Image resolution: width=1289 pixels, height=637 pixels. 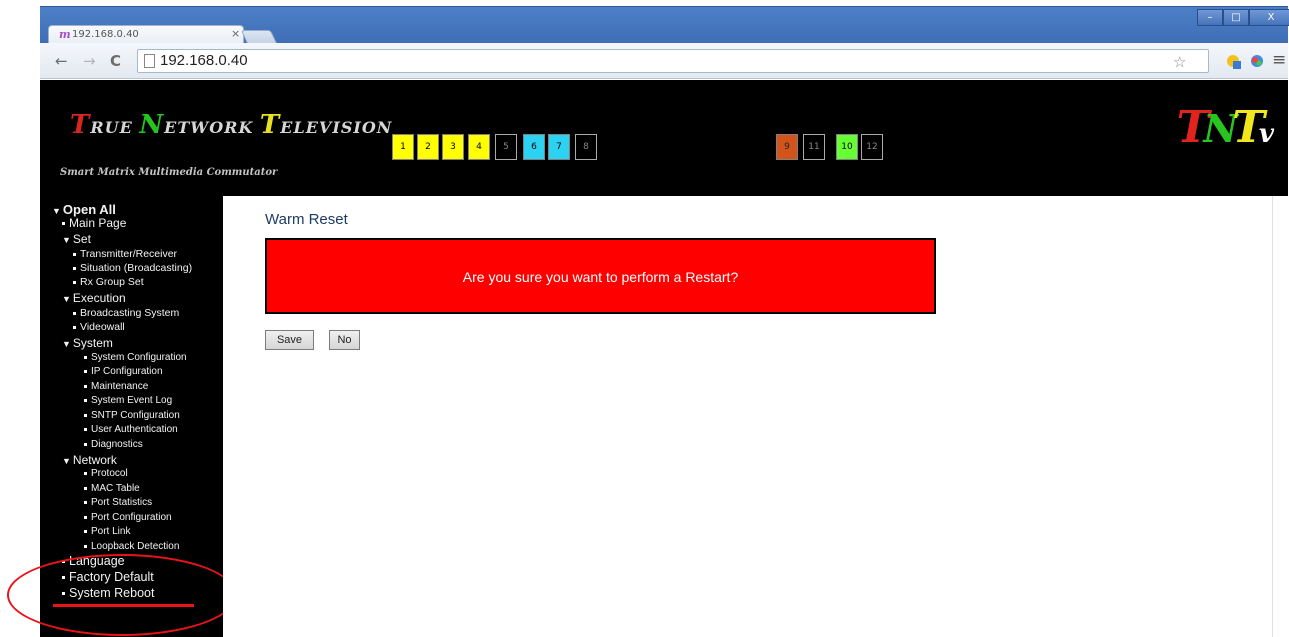 I want to click on save-button: Save, so click(x=289, y=340).